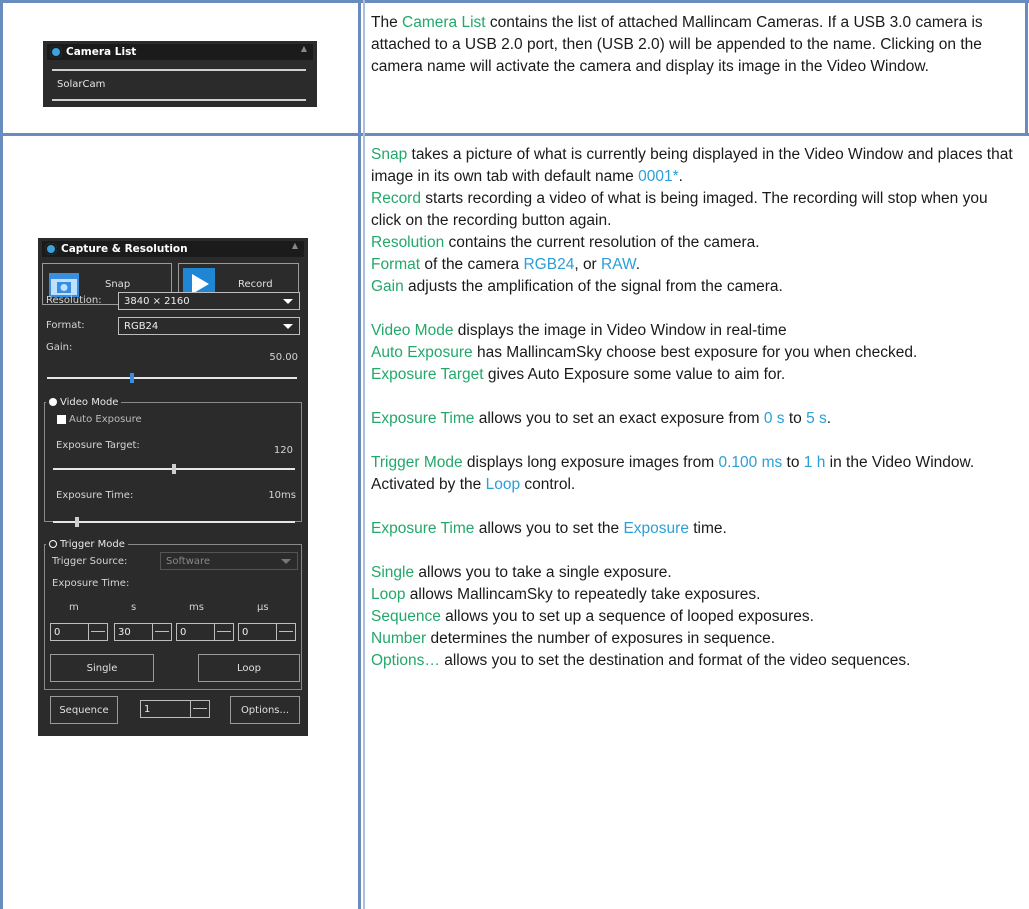 Image resolution: width=1029 pixels, height=909 pixels. I want to click on exposure-time-thumb, so click(77, 522).